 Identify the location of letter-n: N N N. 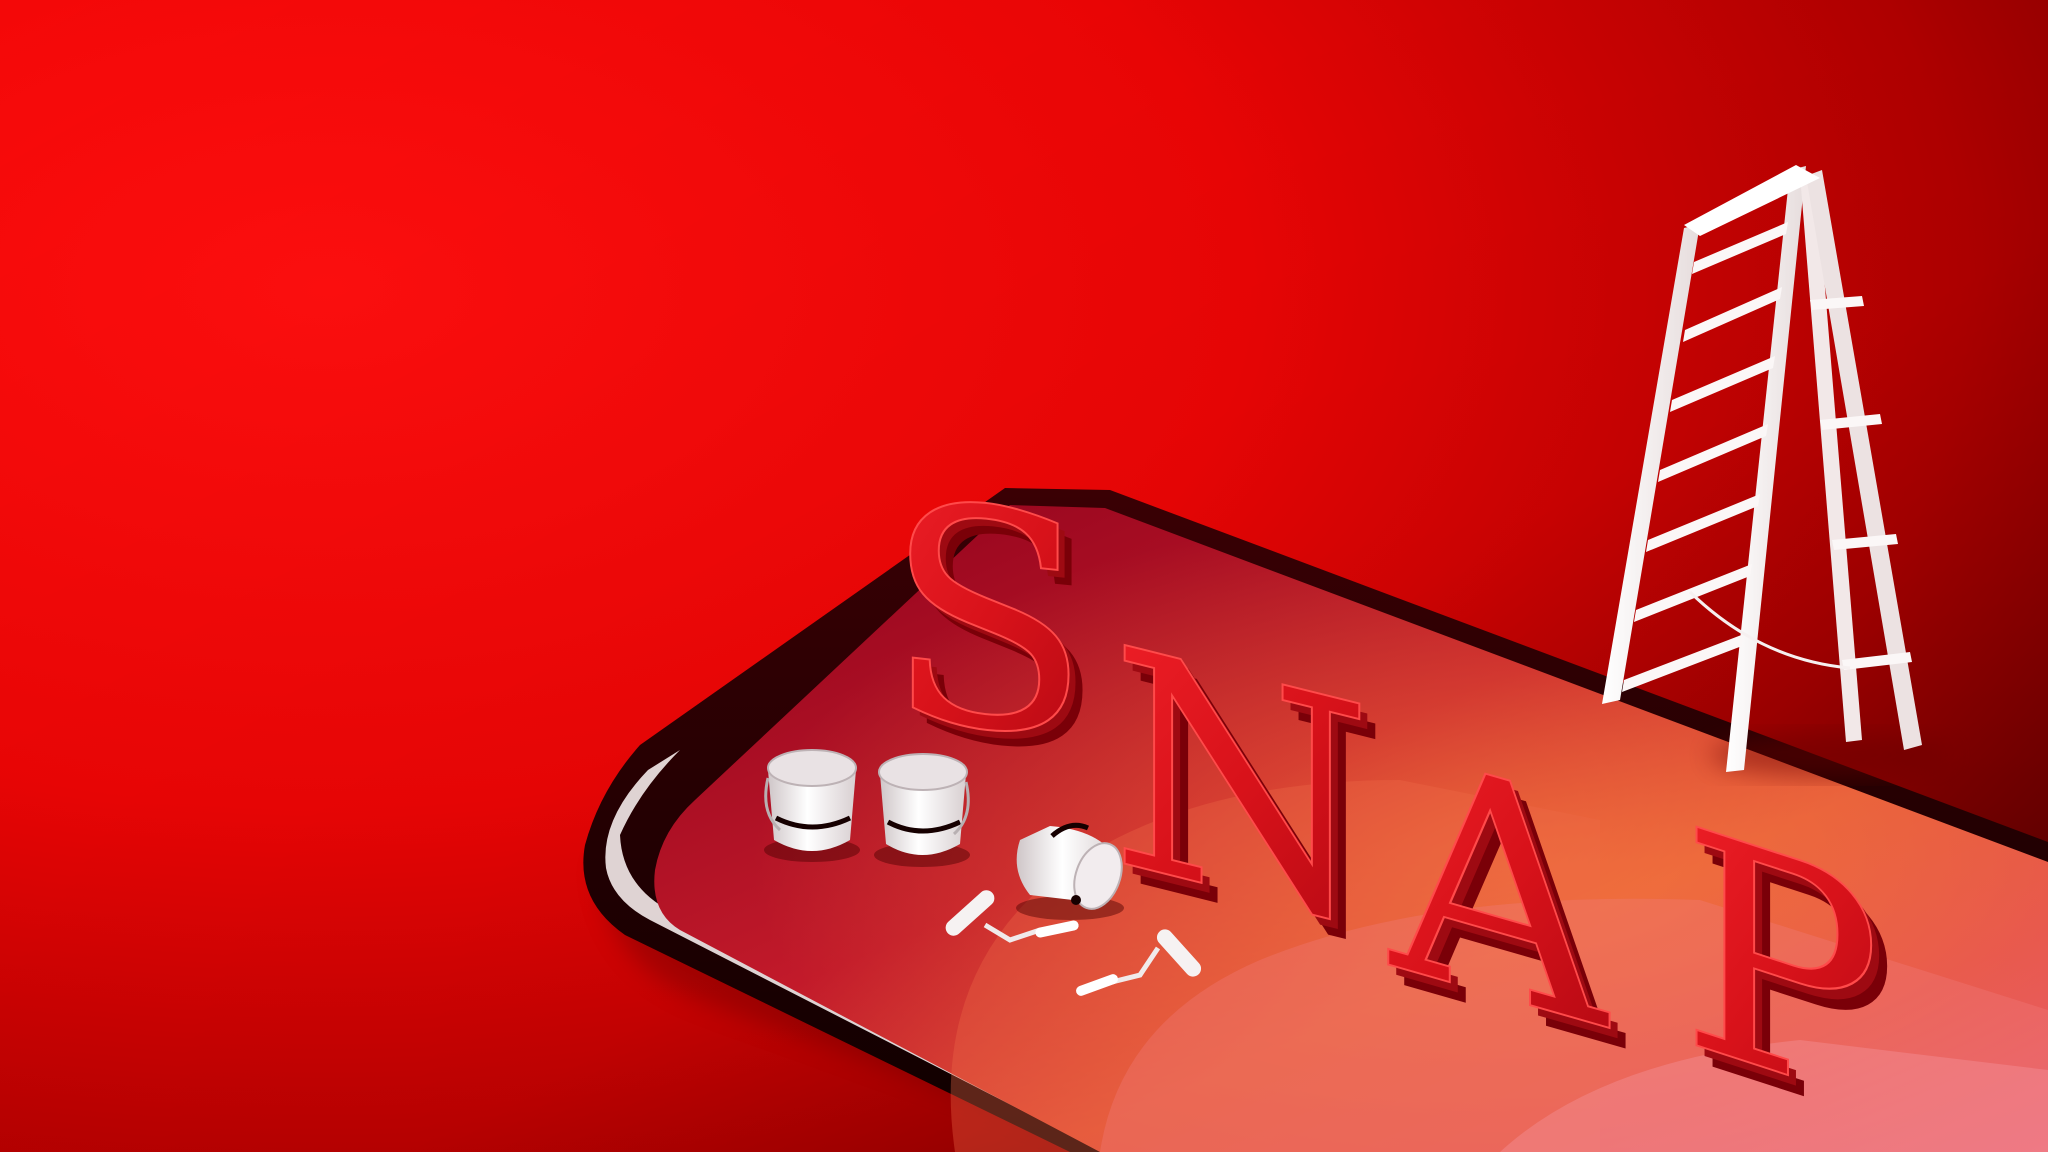
(1248, 798).